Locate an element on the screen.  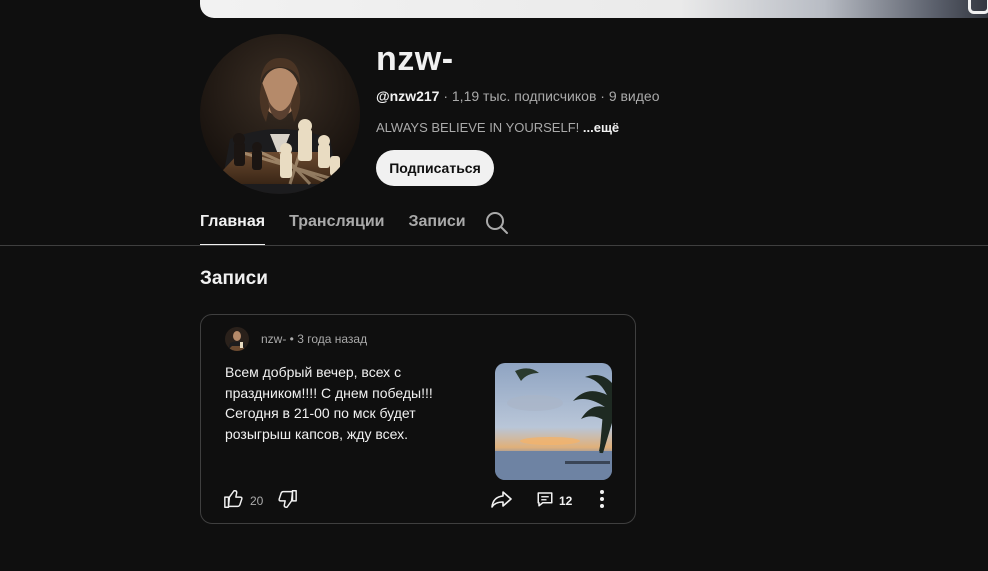
section-title: Записи is located at coordinates (234, 278).